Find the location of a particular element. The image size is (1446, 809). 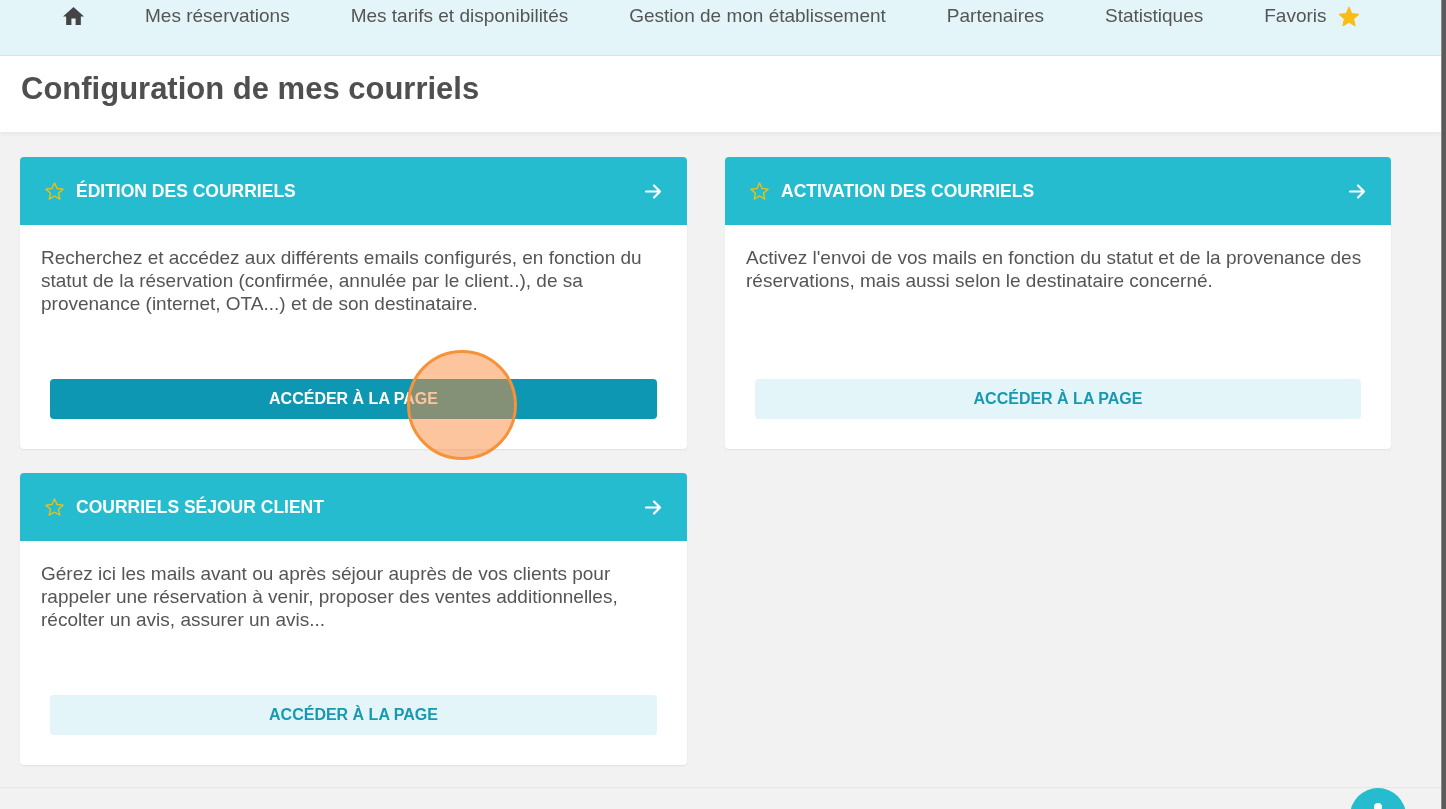

page-title: Configuration de mes courriels is located at coordinates (250, 89).